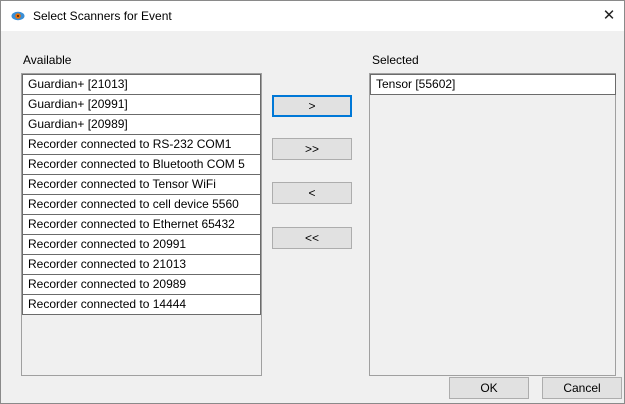 This screenshot has width=625, height=404. I want to click on cancel-button: Cancel, so click(582, 388).